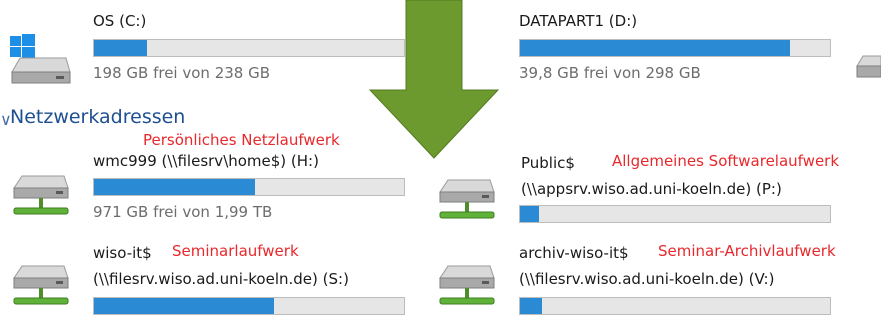 This screenshot has height=315, width=881. What do you see at coordinates (235, 251) in the screenshot?
I see `drive-s-annotation: Seminarlaufwerk` at bounding box center [235, 251].